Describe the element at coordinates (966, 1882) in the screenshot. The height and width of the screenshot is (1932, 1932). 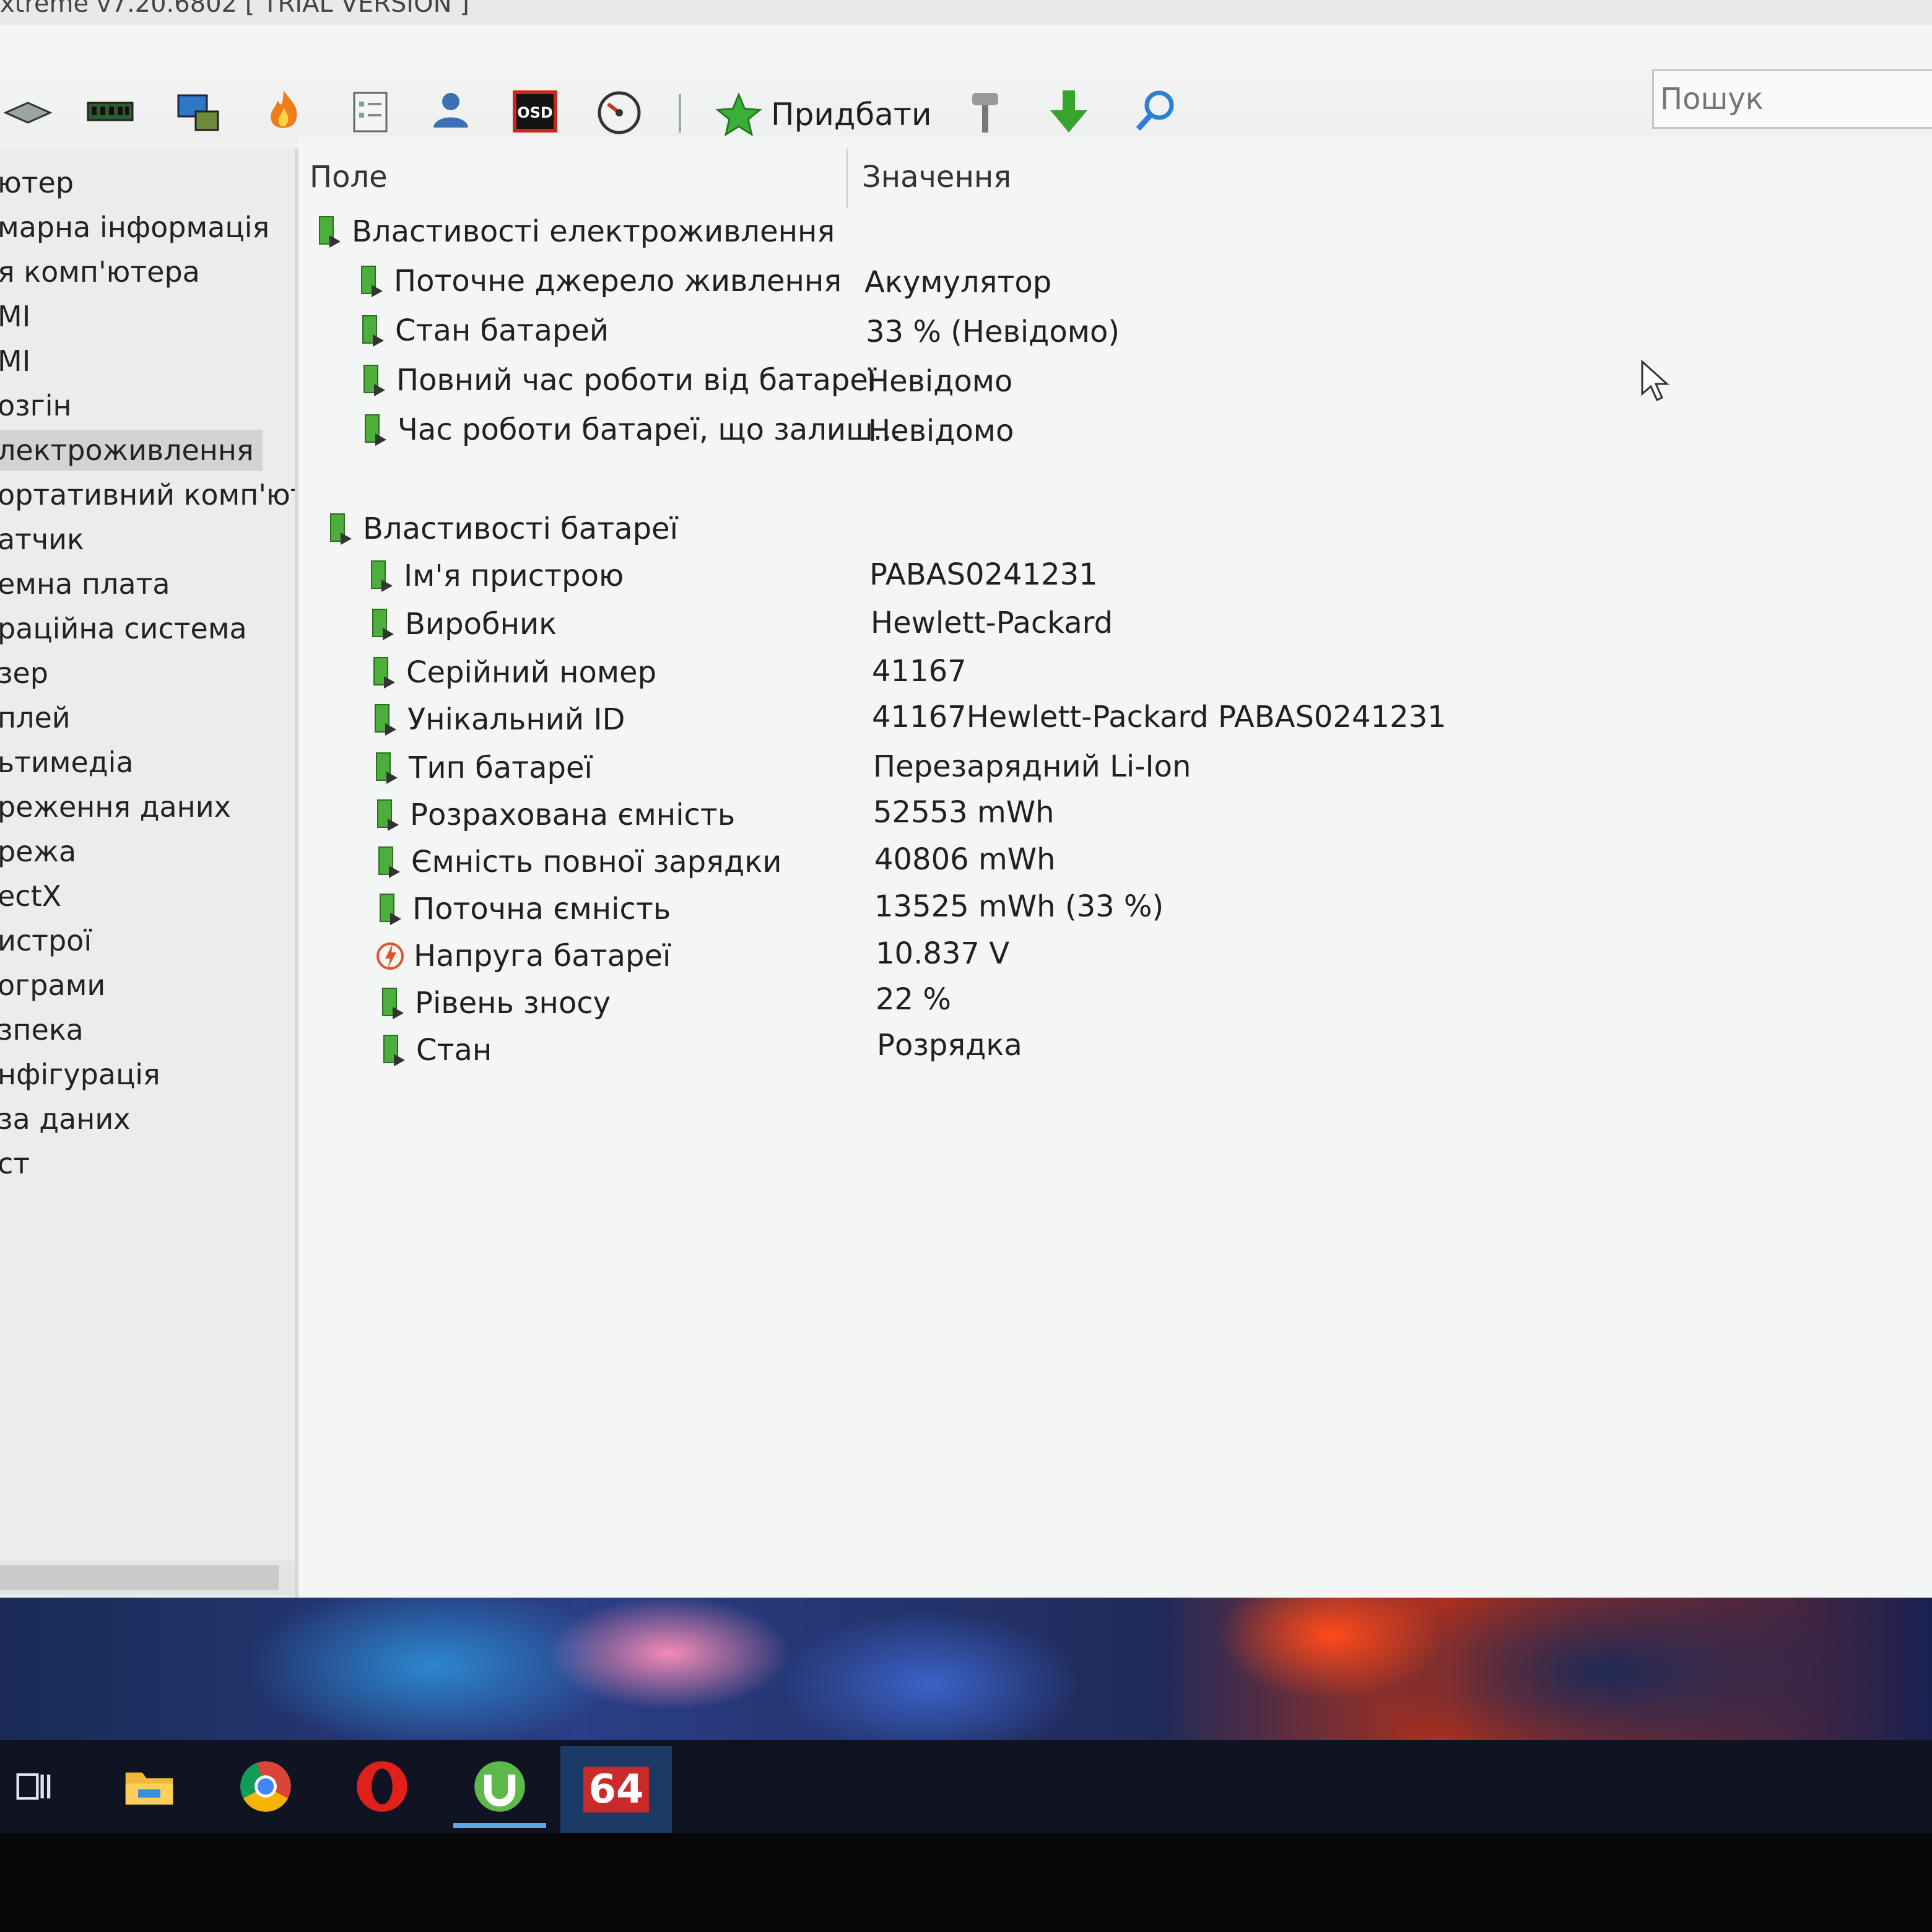
I see `screen-bezel` at that location.